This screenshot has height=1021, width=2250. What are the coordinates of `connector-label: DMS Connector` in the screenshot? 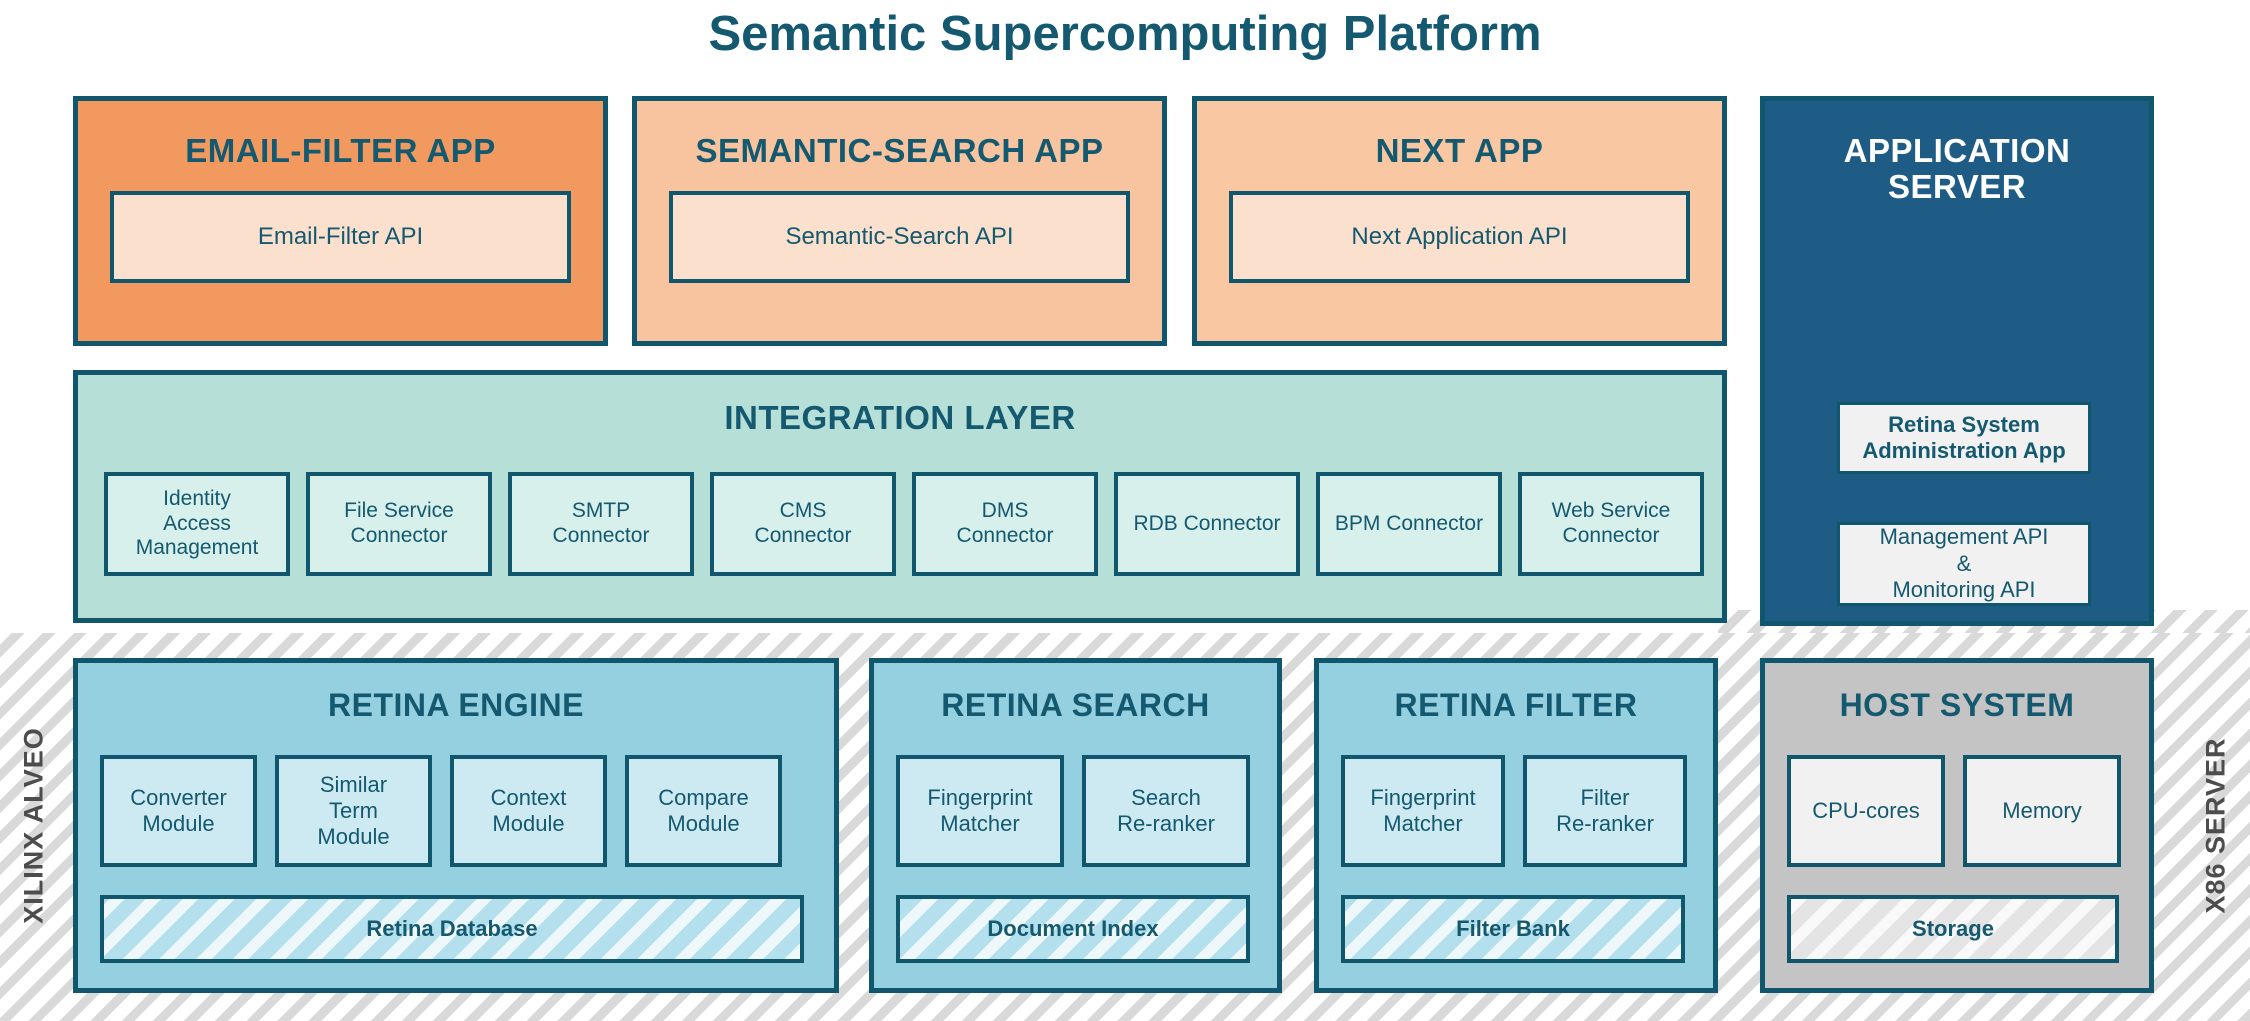 It's located at (1005, 523).